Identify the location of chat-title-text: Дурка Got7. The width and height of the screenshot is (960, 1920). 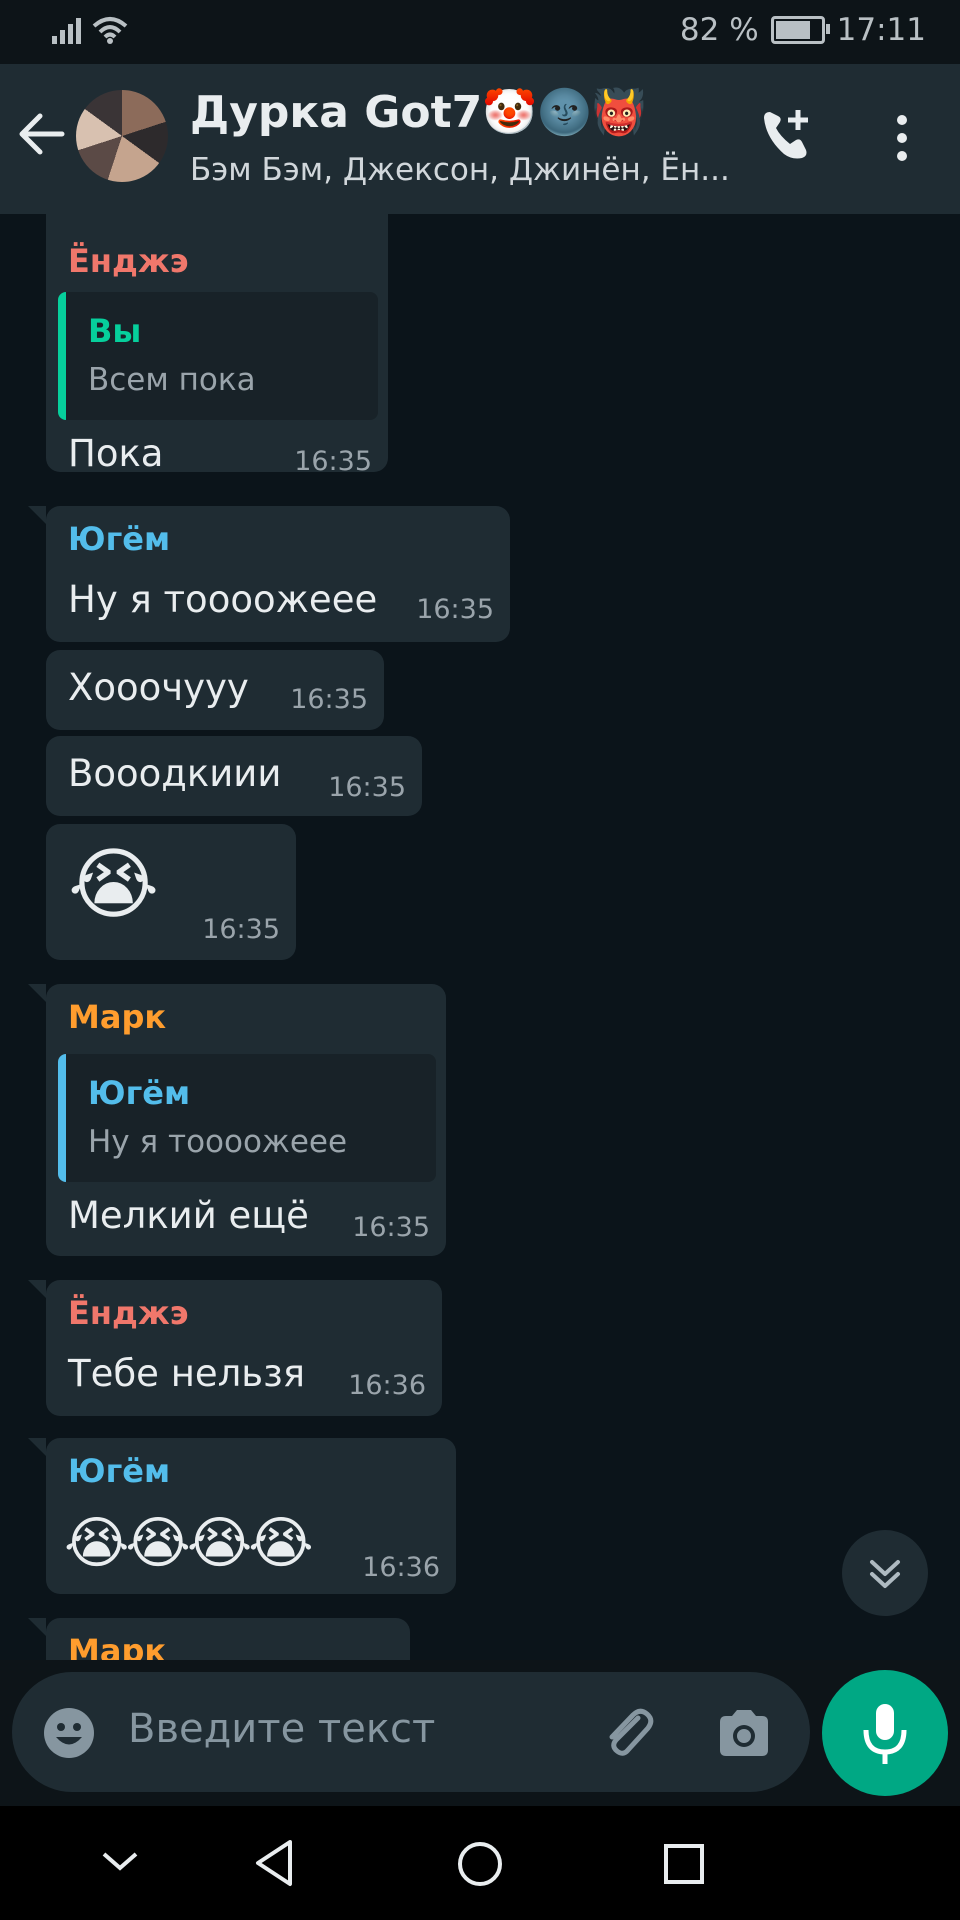
(336, 112).